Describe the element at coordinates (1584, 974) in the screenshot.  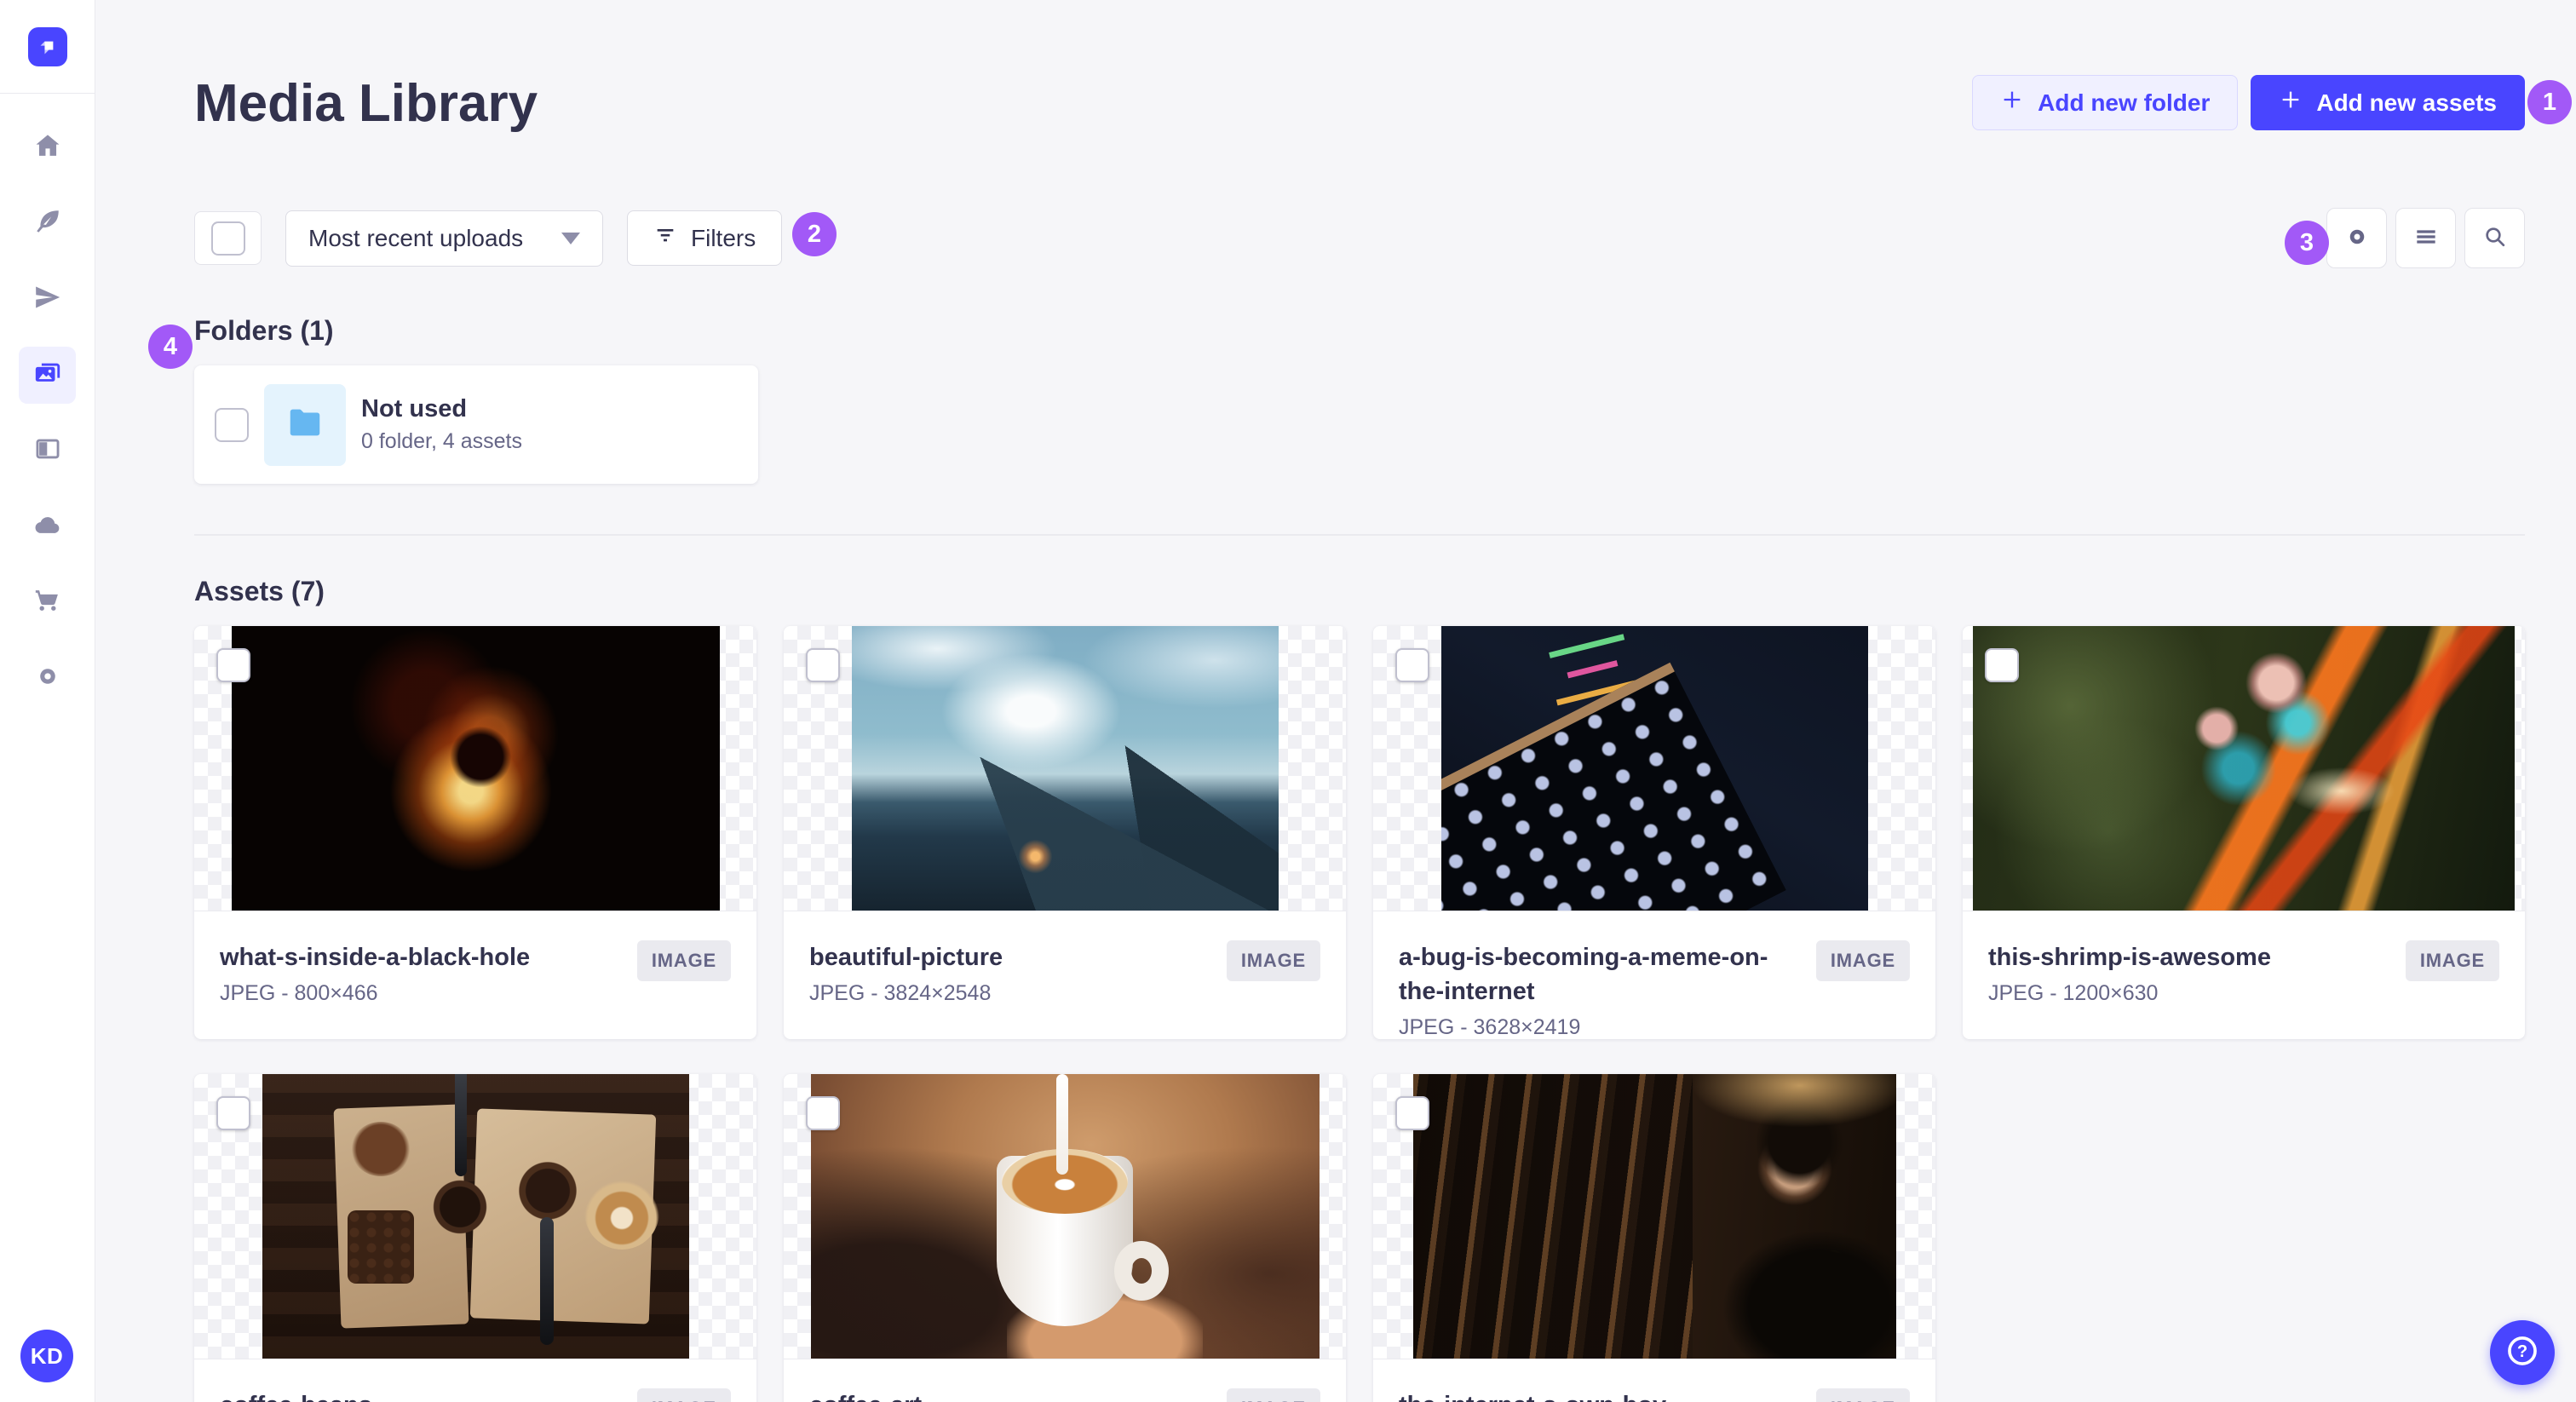
I see `asset-title: a-bug-is-becoming-a-meme-on-the-internet` at that location.